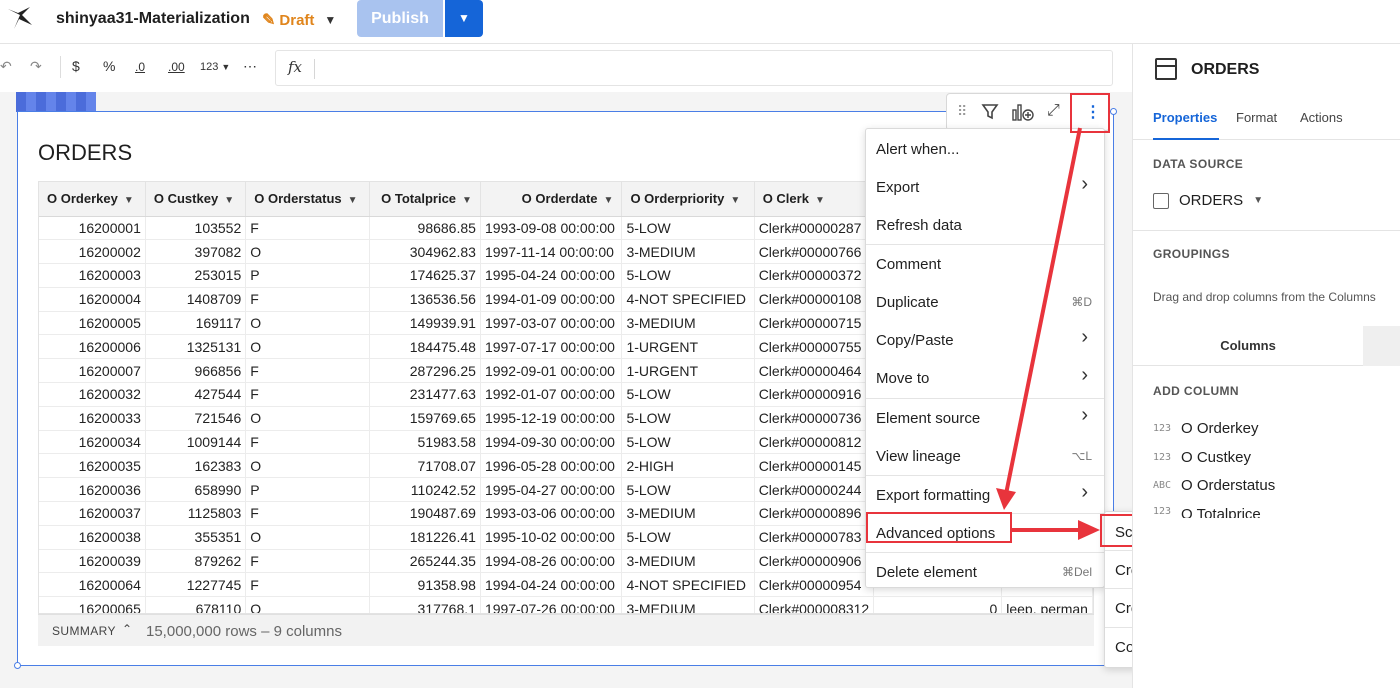  What do you see at coordinates (551, 371) in the screenshot?
I see `table-cell: 1992-09-01 00:00:00` at bounding box center [551, 371].